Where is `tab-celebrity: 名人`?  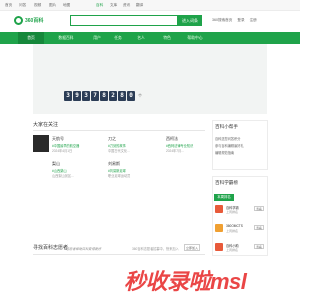
tab-celebrity: 名人 is located at coordinates (141, 38).